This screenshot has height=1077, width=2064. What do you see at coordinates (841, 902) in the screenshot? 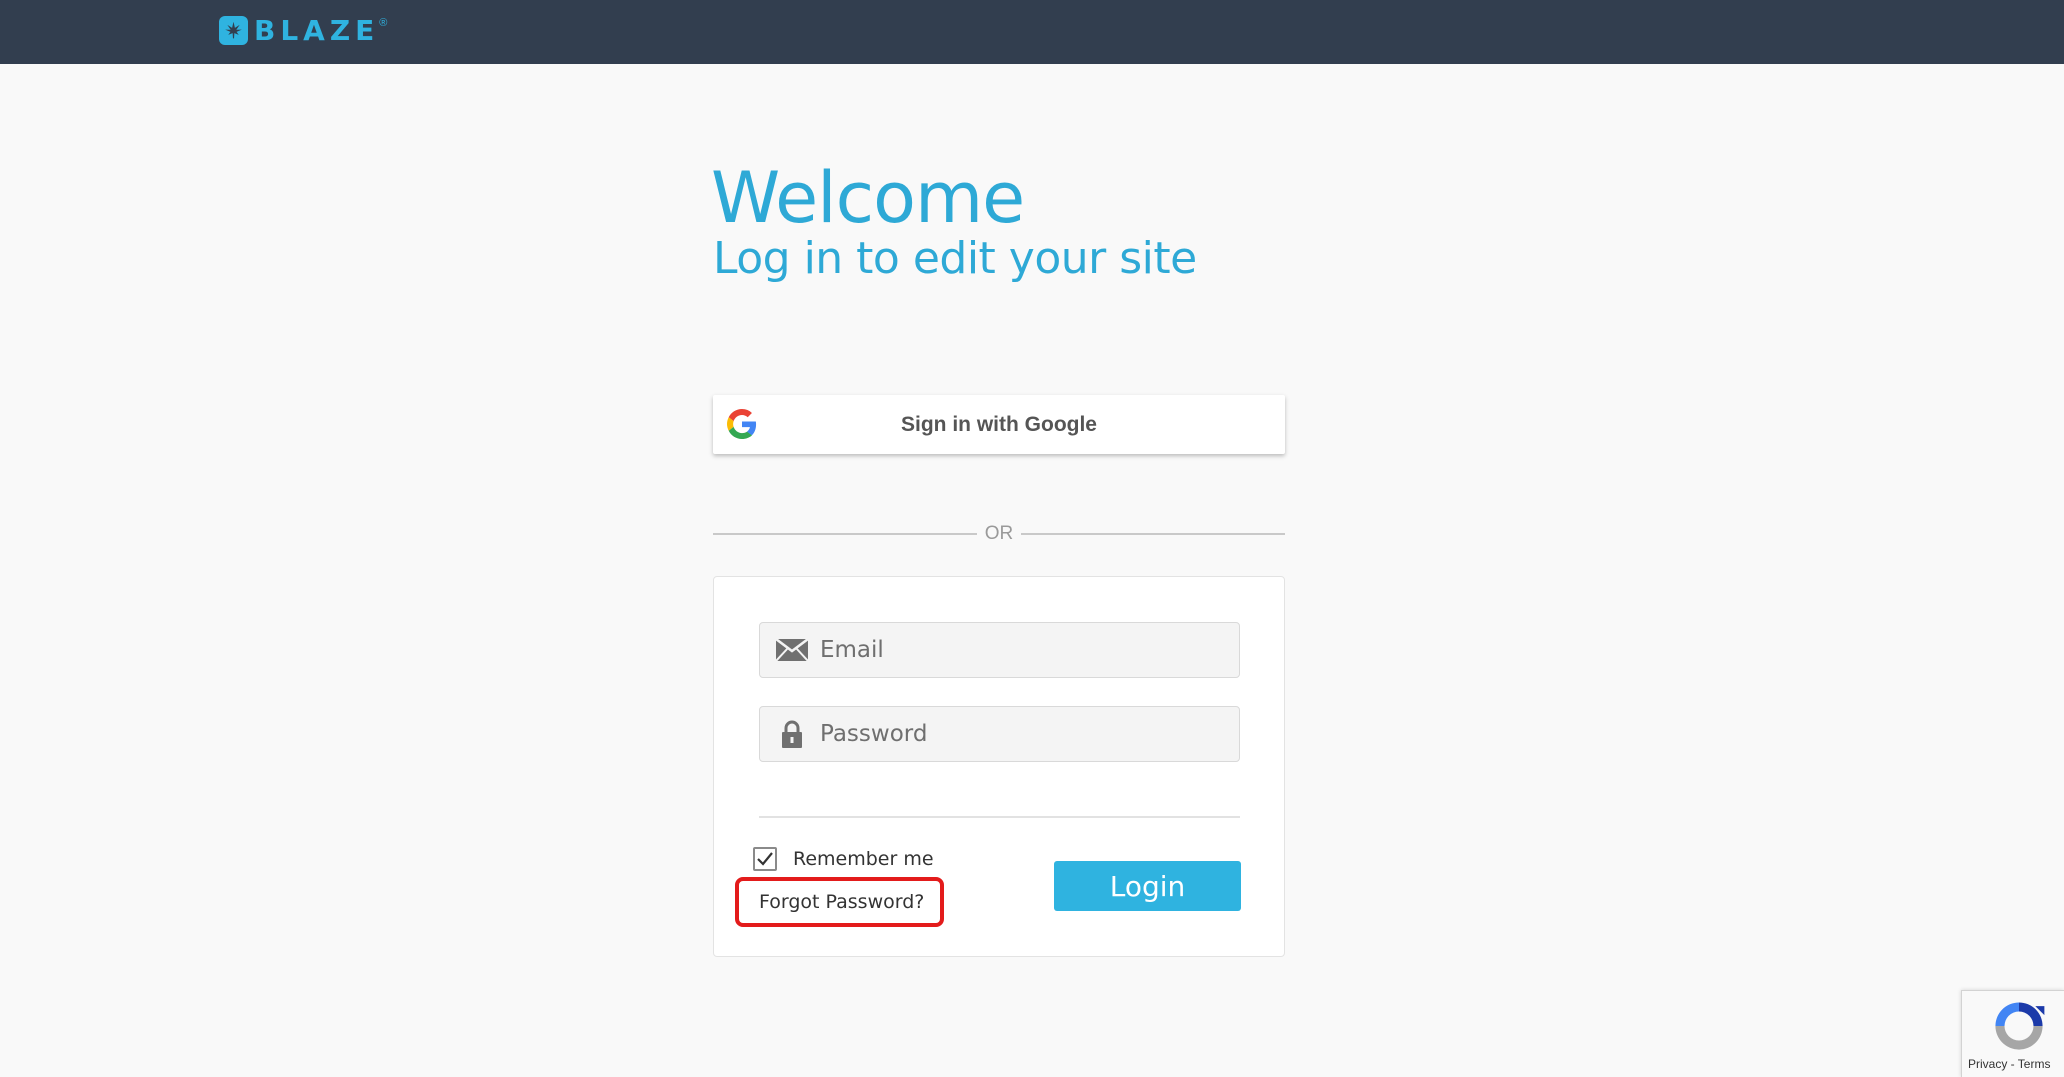
I see `forgot-password-link: Forgot Password?` at bounding box center [841, 902].